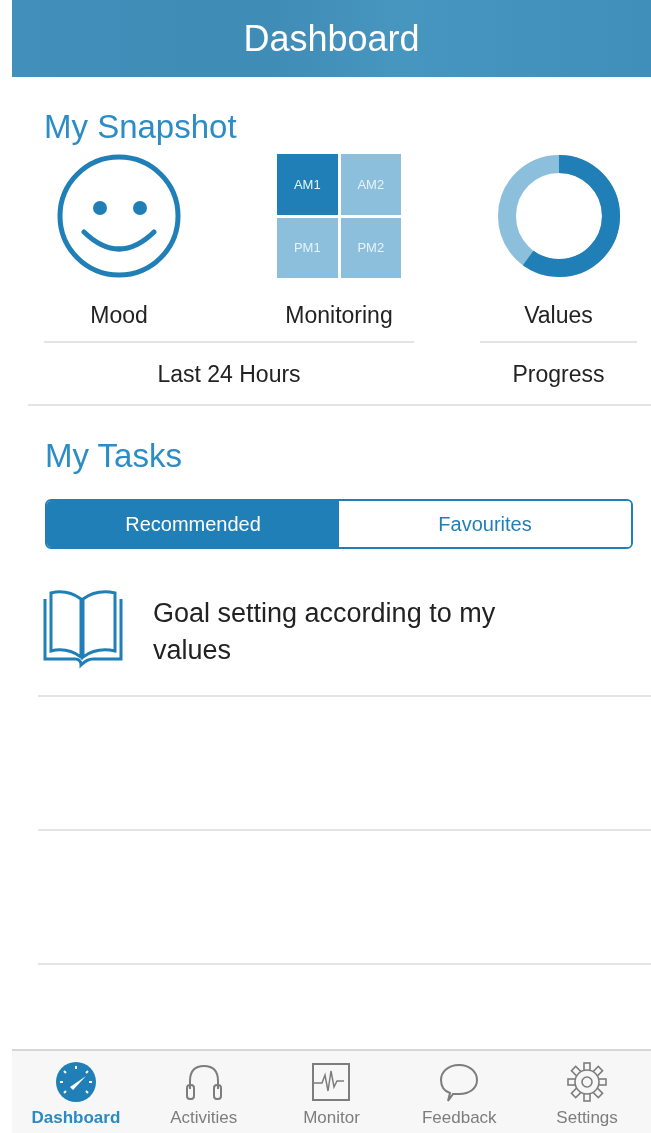 This screenshot has height=1133, width=651. I want to click on tab-bar-item: Dashboard, so click(76, 1092).